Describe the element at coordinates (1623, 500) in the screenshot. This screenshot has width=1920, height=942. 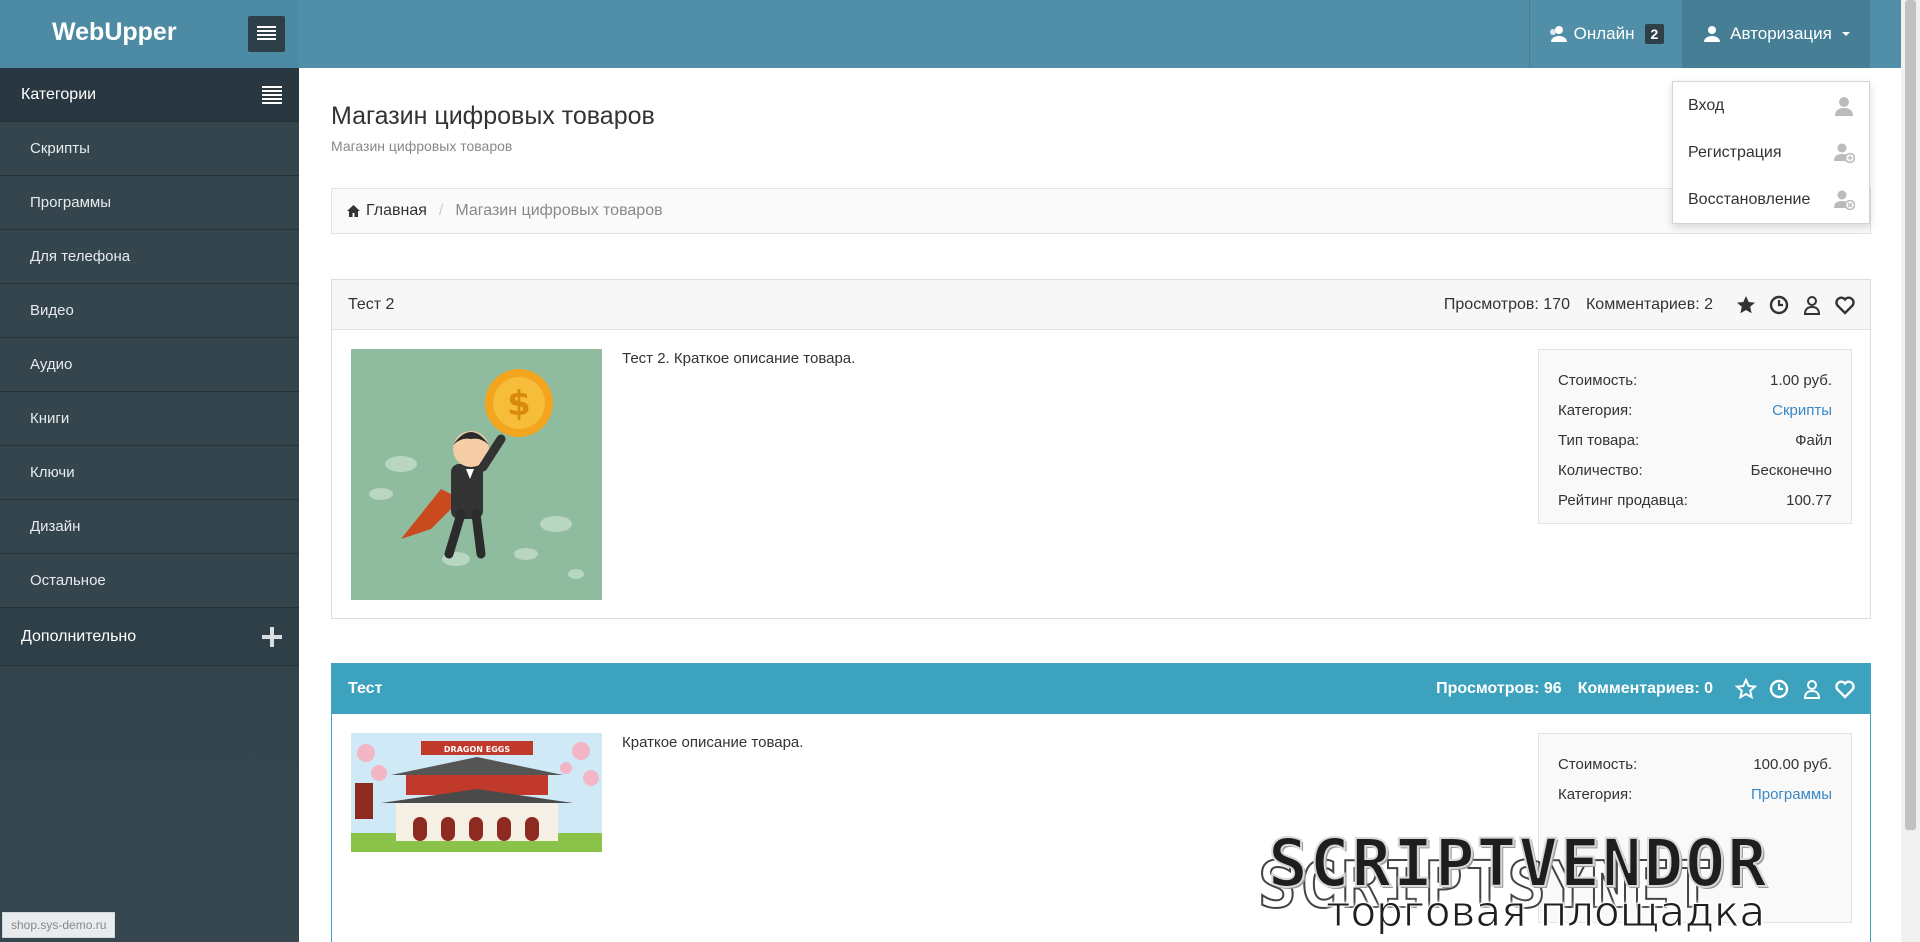
I see `info-label: Рейтинг продавца:` at that location.